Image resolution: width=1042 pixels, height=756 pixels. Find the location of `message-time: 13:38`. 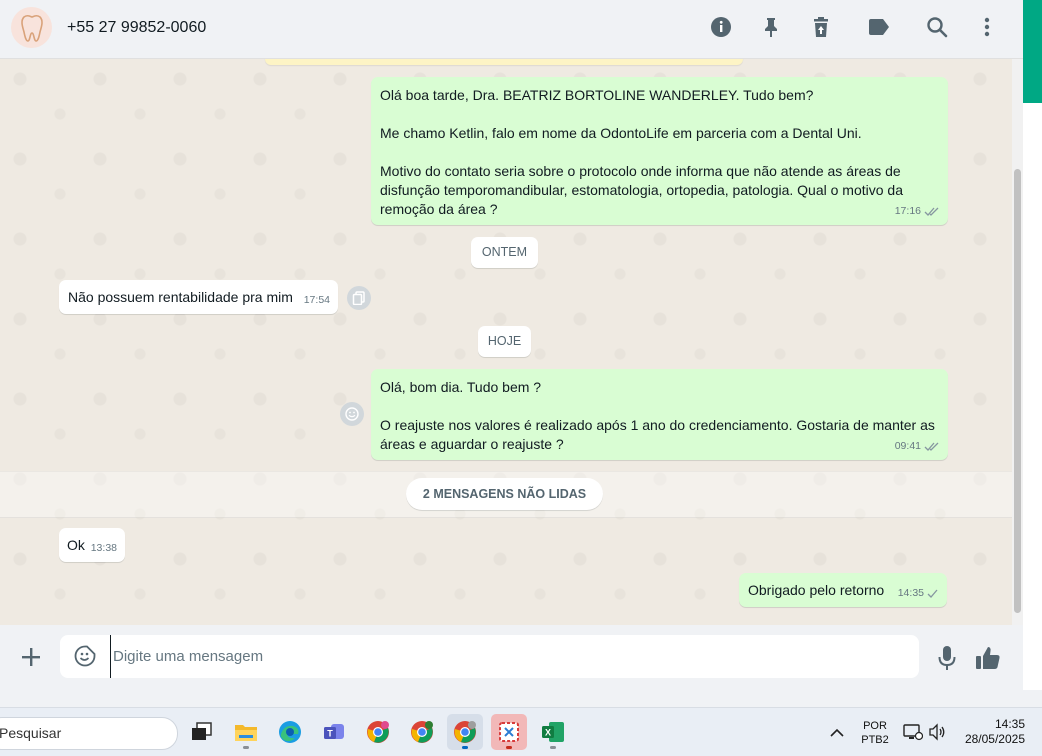

message-time: 13:38 is located at coordinates (103, 548).